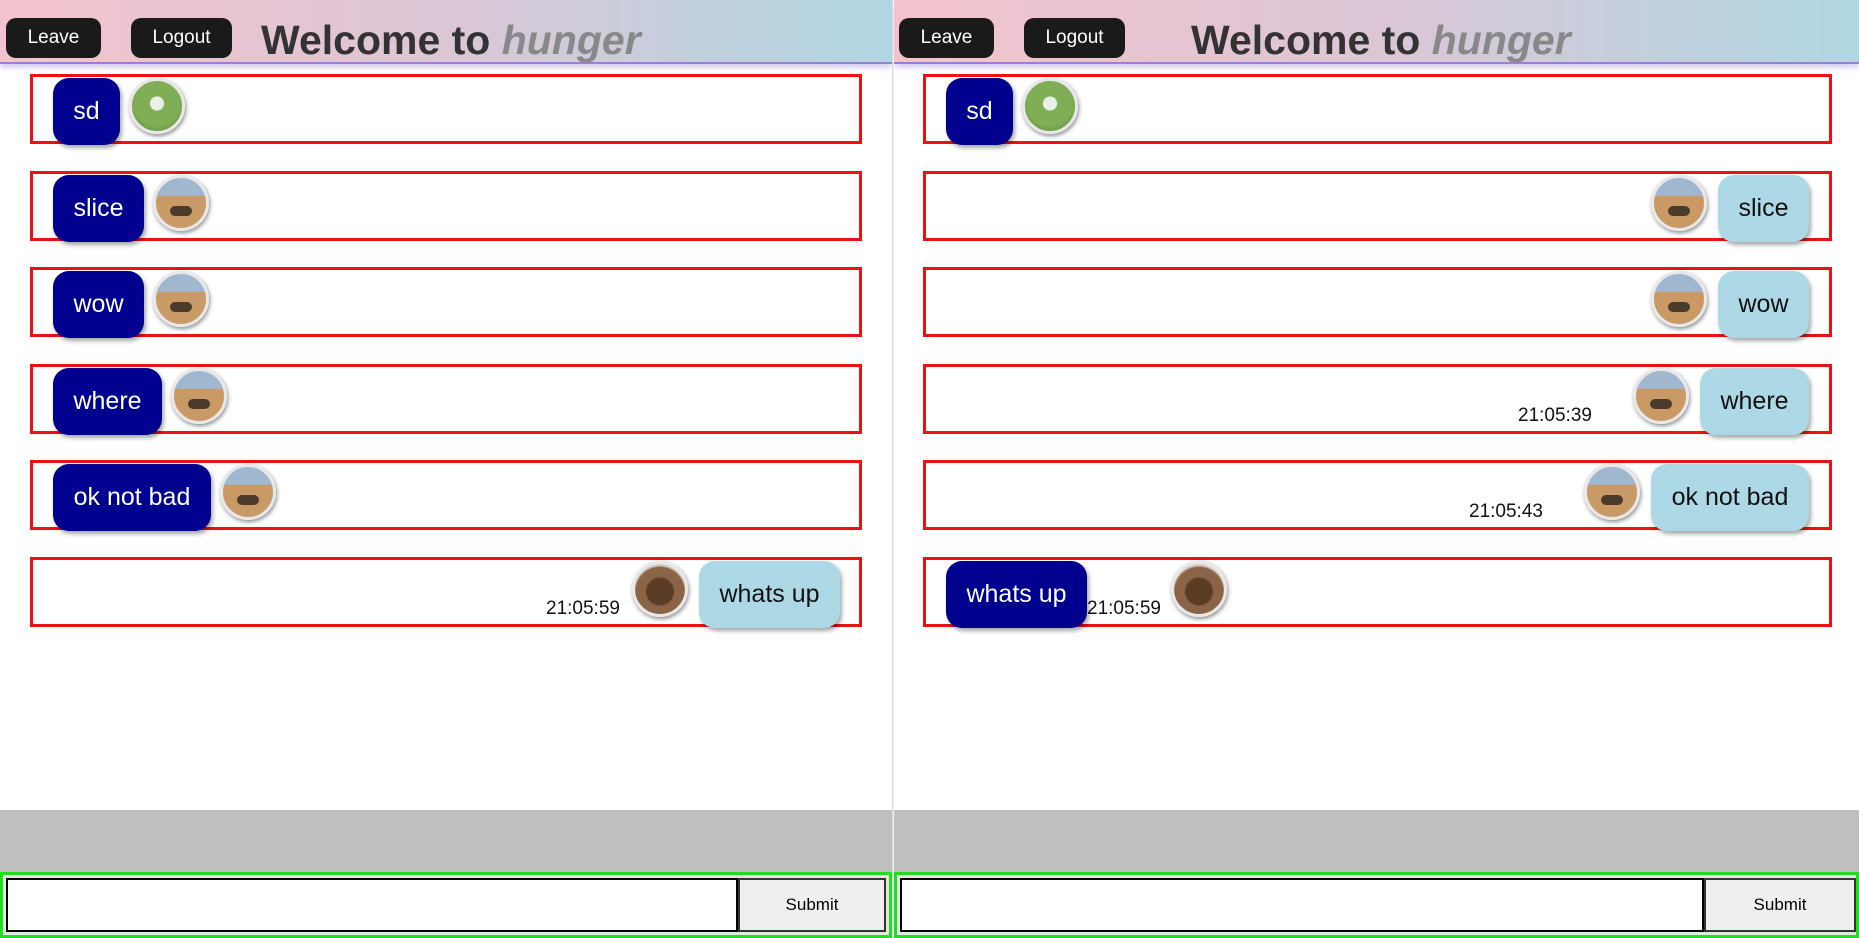 The width and height of the screenshot is (1859, 938). What do you see at coordinates (1377, 592) in the screenshot?
I see `message-row: whats up 21:05:59` at bounding box center [1377, 592].